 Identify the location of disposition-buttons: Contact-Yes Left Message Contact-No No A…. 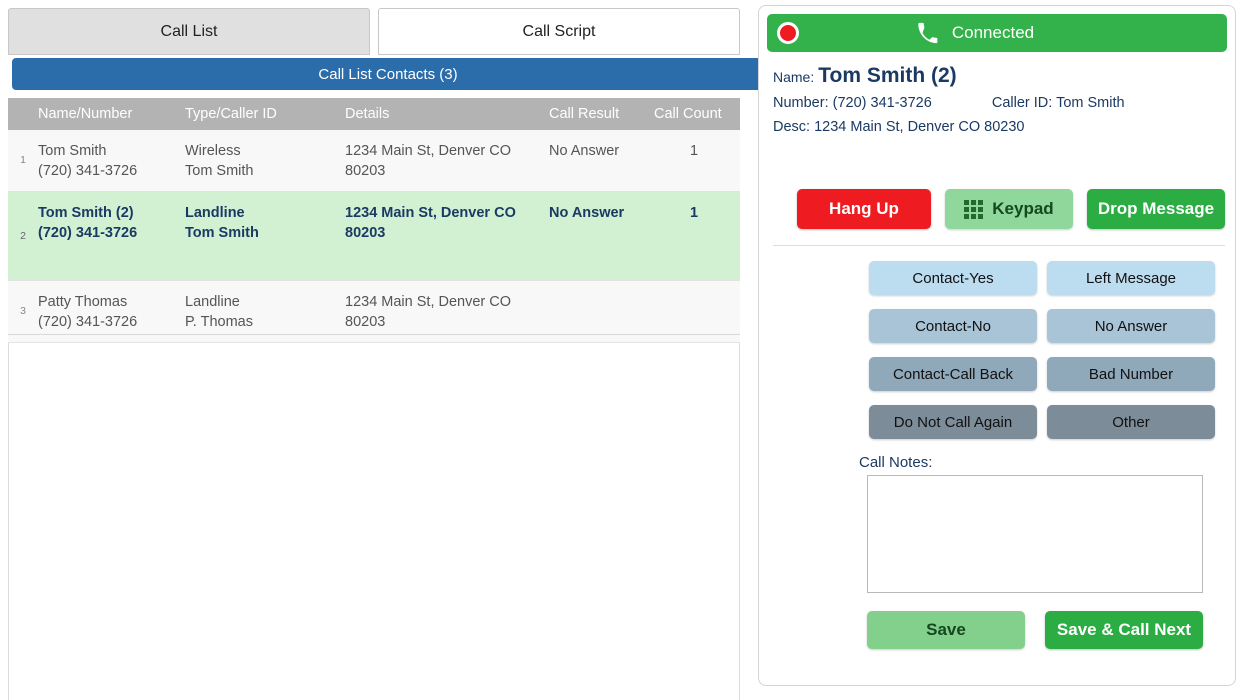
(1047, 357).